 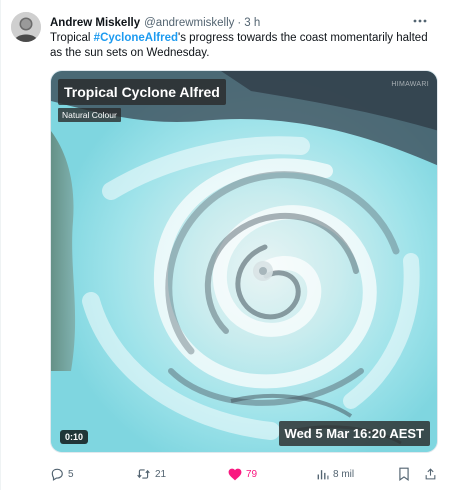 I want to click on views-icon, so click(x=323, y=474).